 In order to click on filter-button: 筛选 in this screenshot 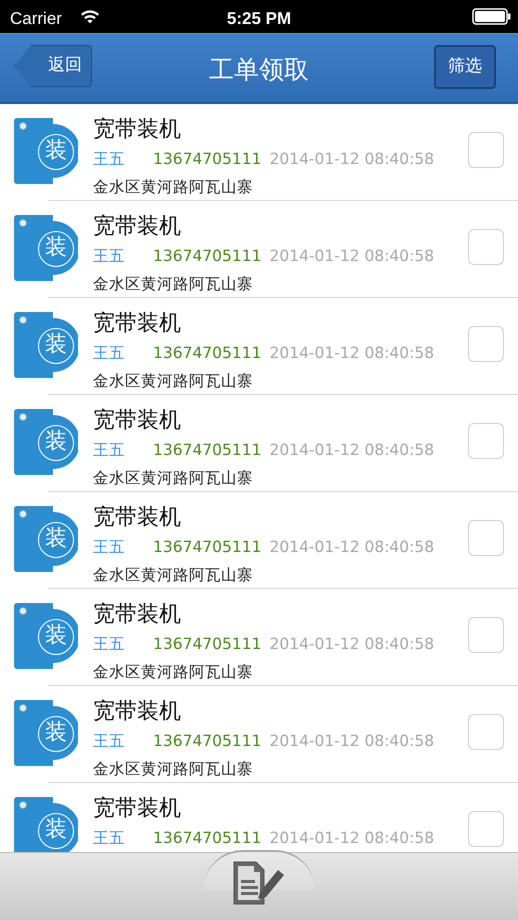, I will do `click(465, 67)`.